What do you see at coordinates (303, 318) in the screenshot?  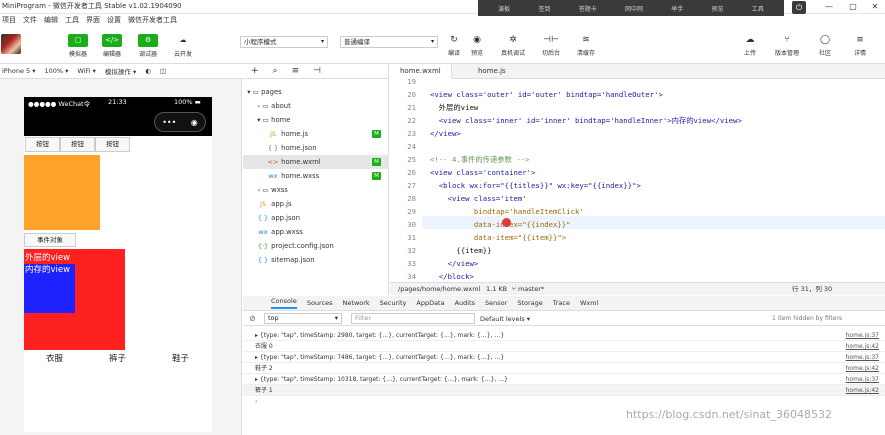 I see `context-select: top ▾` at bounding box center [303, 318].